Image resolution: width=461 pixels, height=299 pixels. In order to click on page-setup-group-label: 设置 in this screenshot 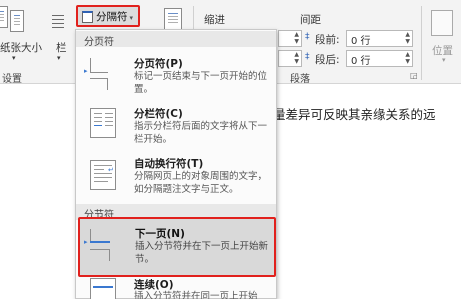, I will do `click(12, 79)`.